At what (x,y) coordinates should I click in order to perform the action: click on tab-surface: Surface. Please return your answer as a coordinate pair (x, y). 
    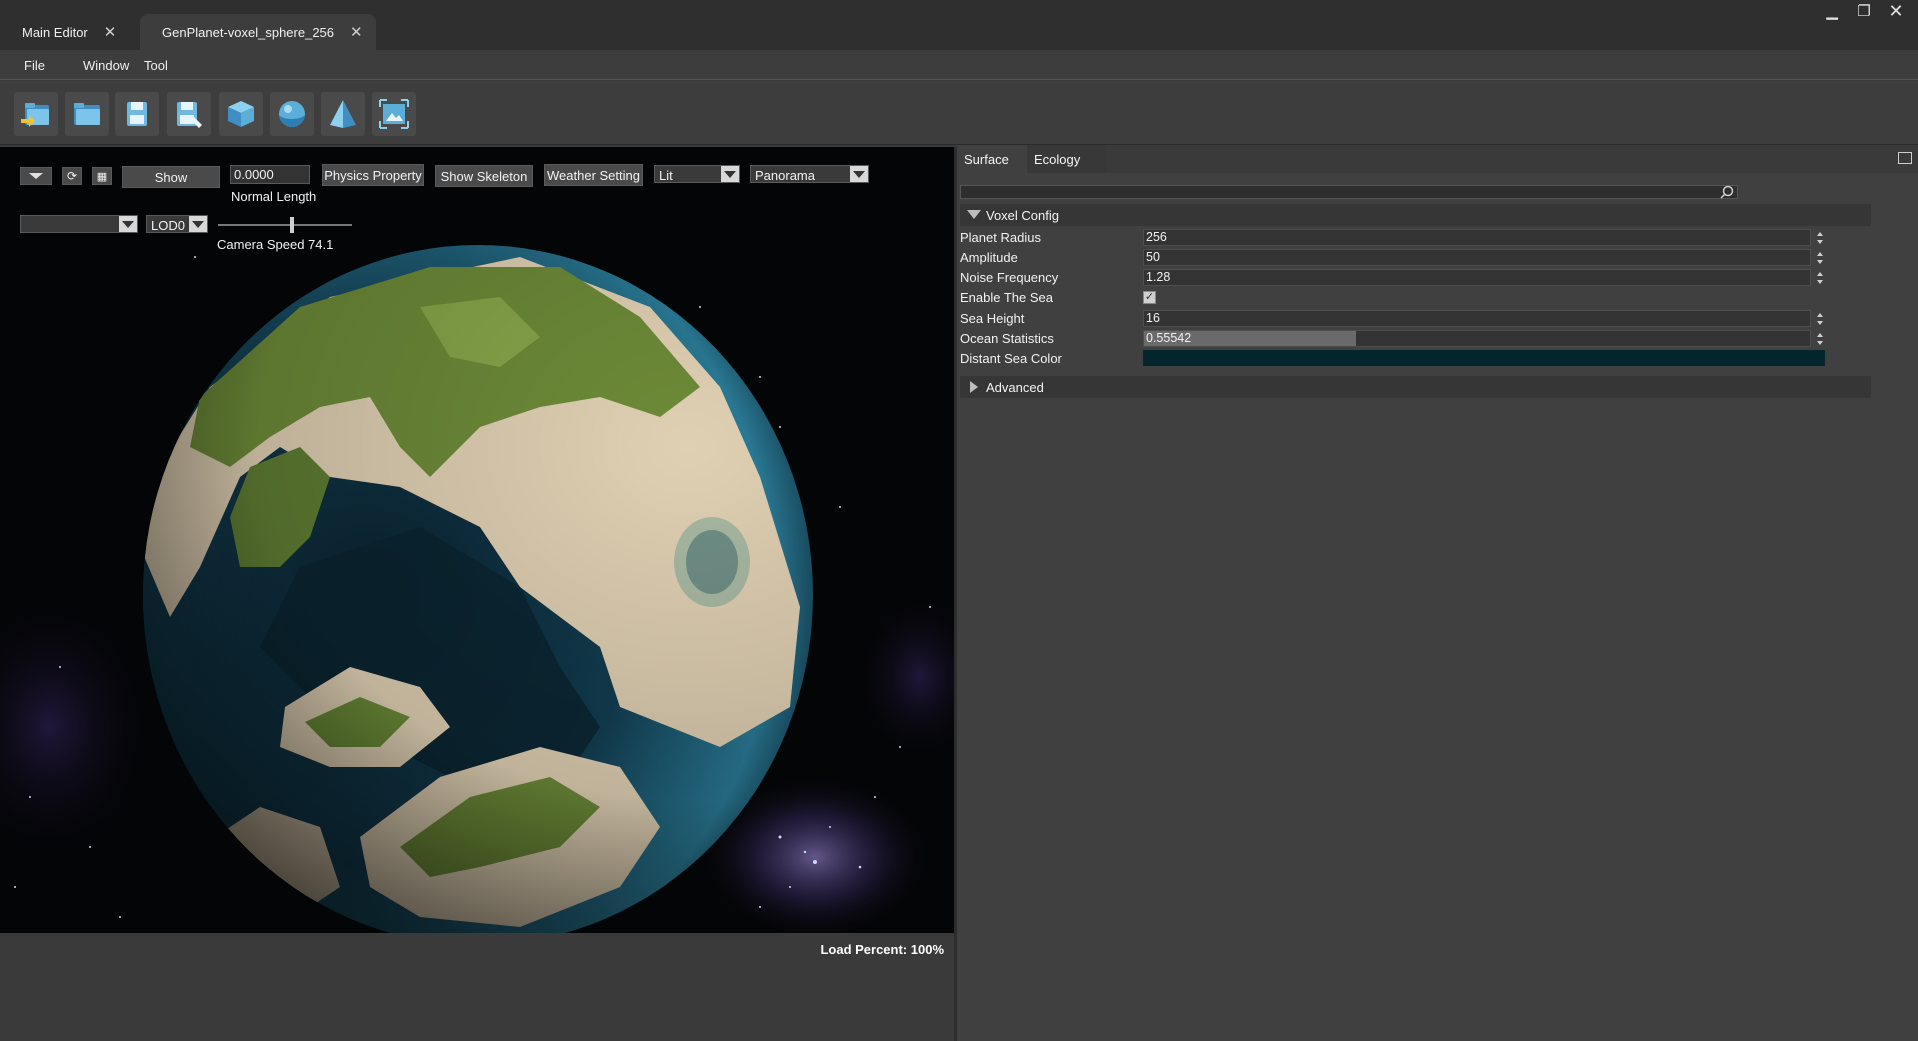
    Looking at the image, I should click on (992, 159).